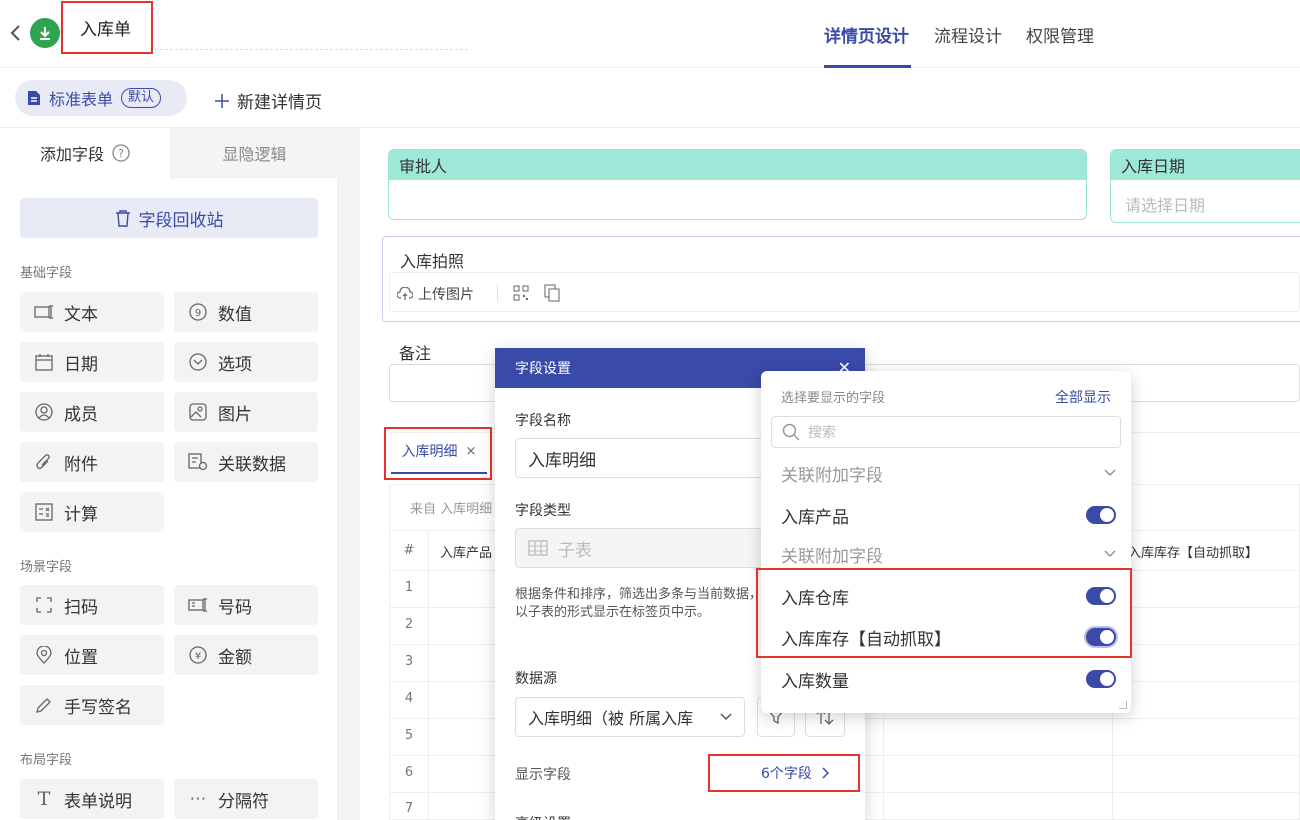 Image resolution: width=1300 pixels, height=820 pixels. I want to click on field-signature: 手写签名, so click(92, 705).